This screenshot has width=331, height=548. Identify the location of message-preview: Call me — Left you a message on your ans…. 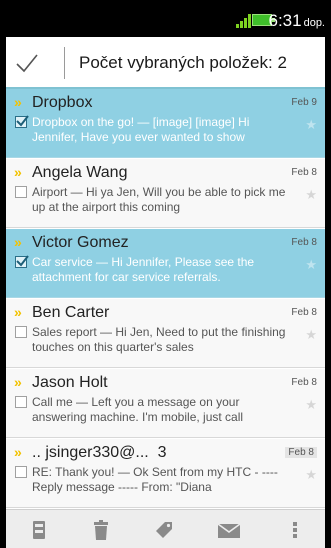
(138, 409).